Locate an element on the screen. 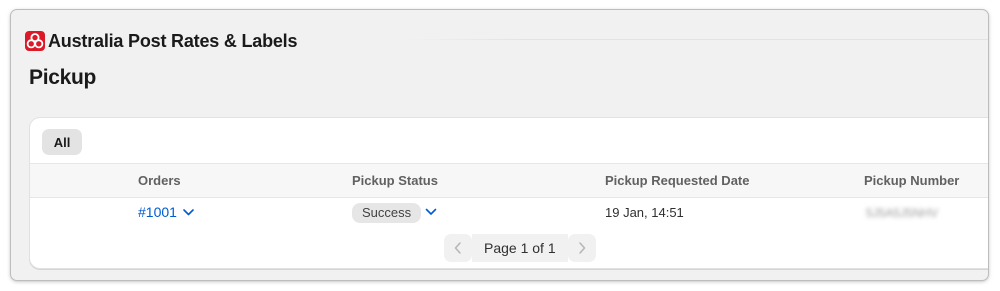  app-title: Australia Post Rates & Labels is located at coordinates (173, 40).